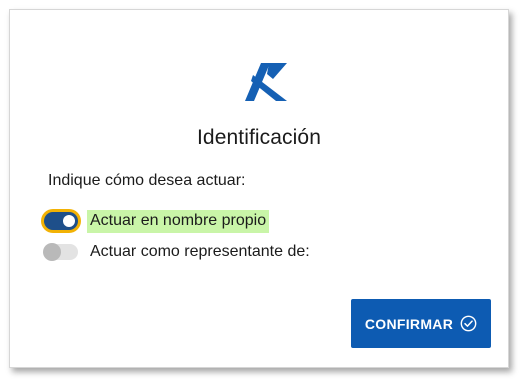 This screenshot has height=379, width=521. Describe the element at coordinates (468, 323) in the screenshot. I see `check-circle-icon` at that location.